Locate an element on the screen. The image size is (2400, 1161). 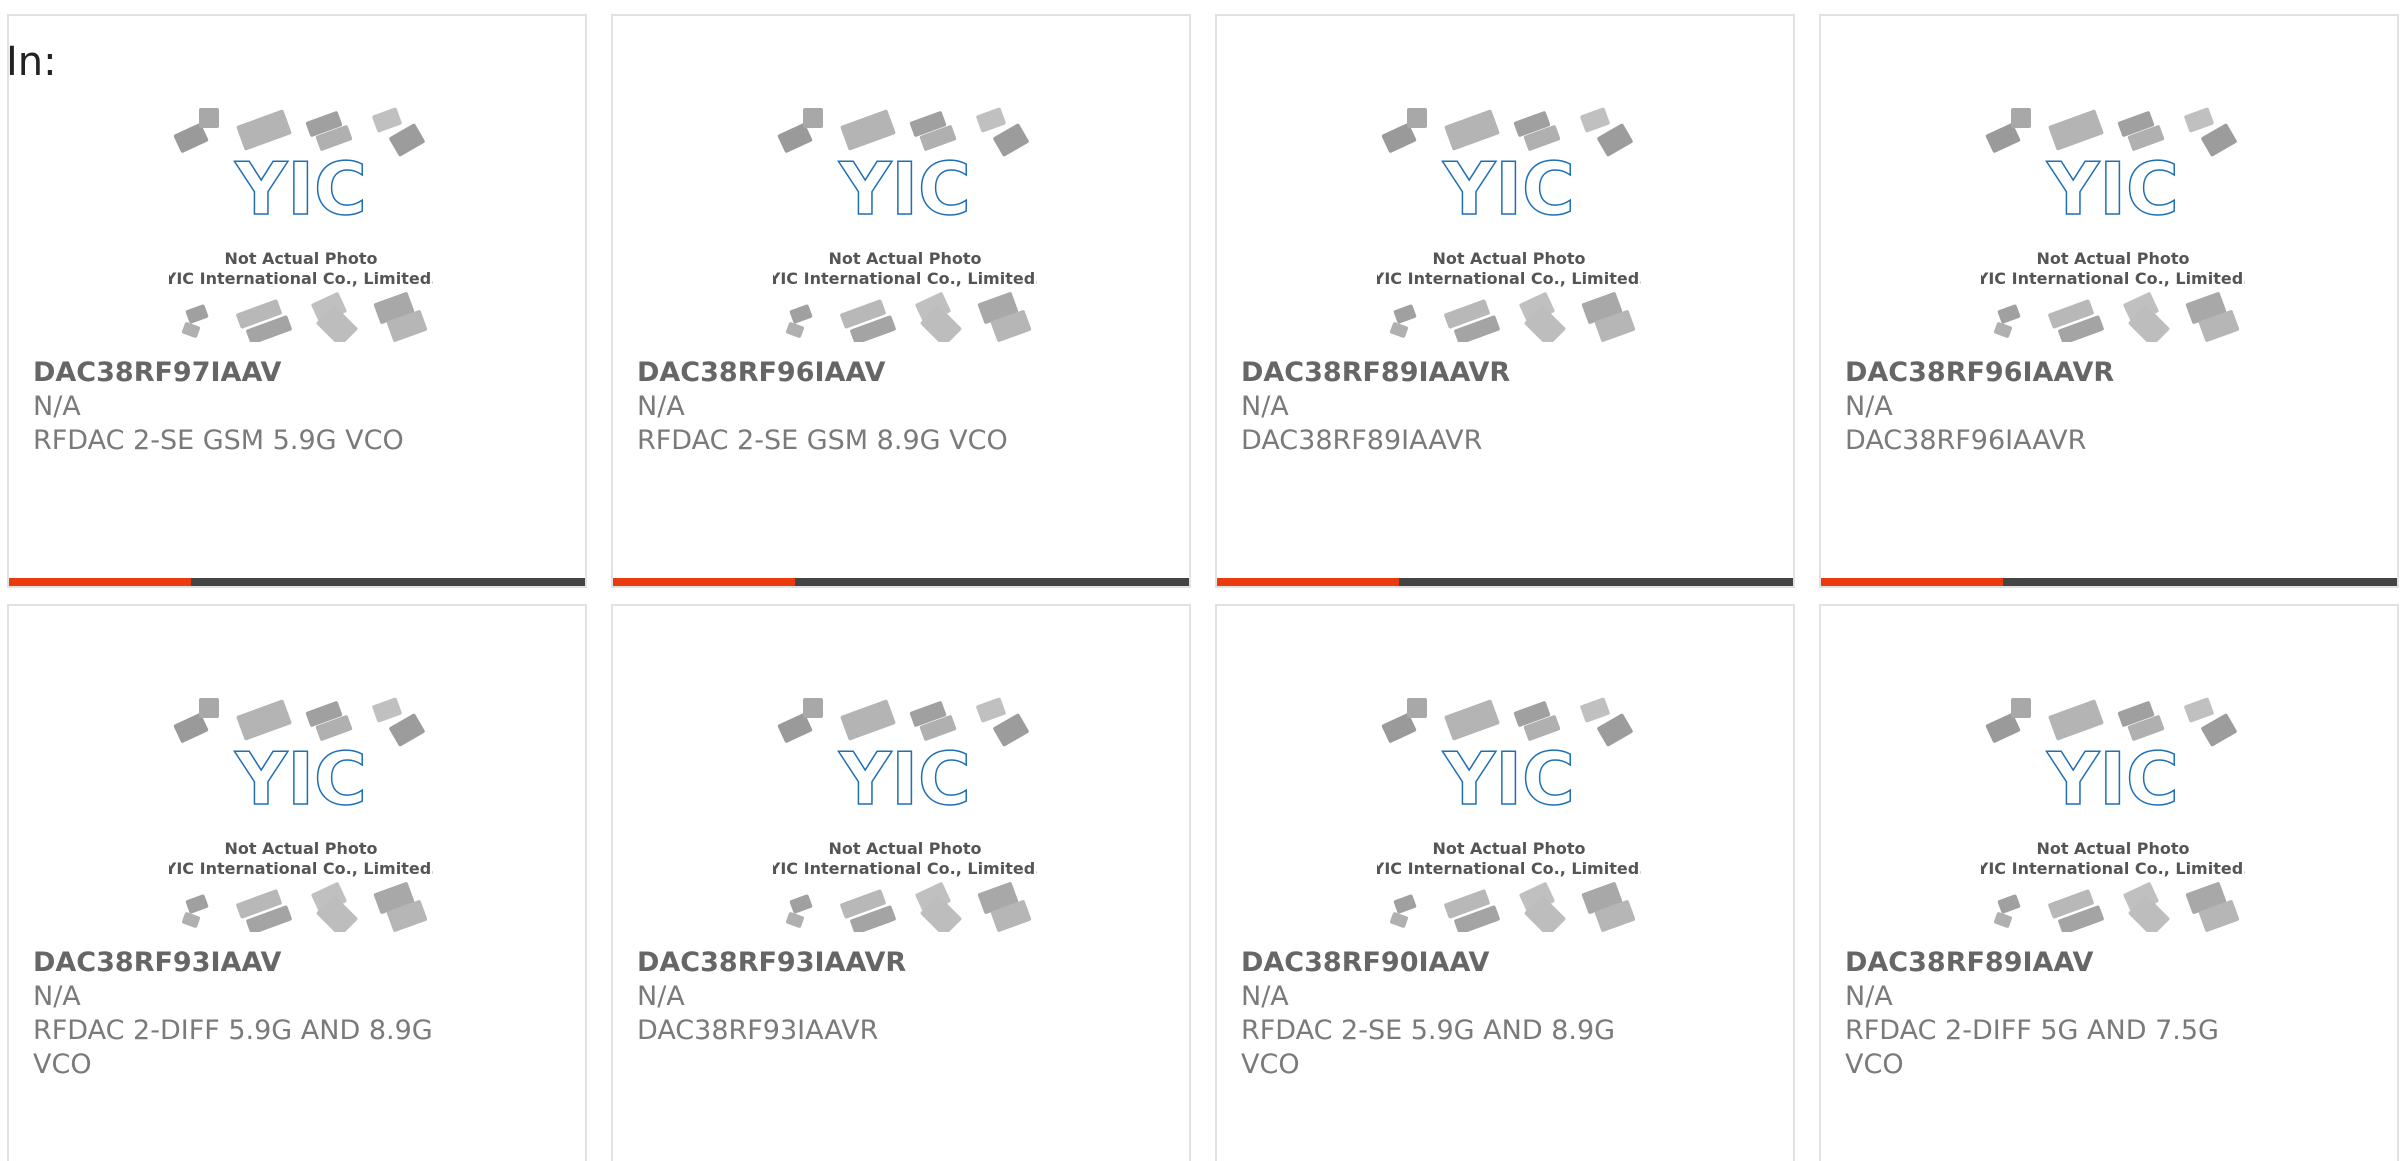
product-part-number: DAC38RF90IAAV is located at coordinates (1456, 963).